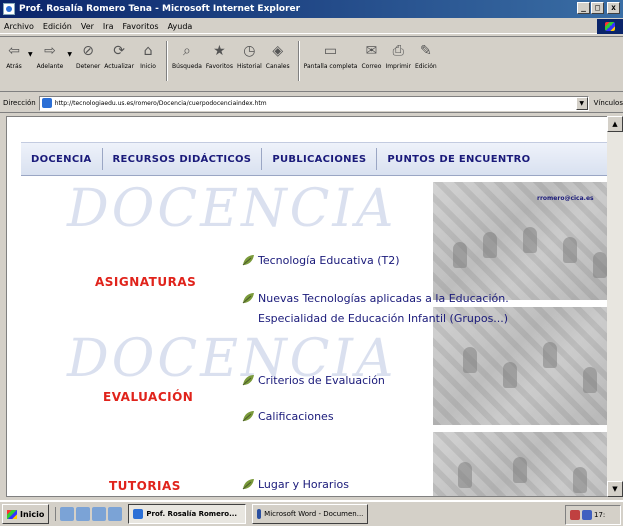  I want to click on edit-icon: ✎, so click(425, 51).